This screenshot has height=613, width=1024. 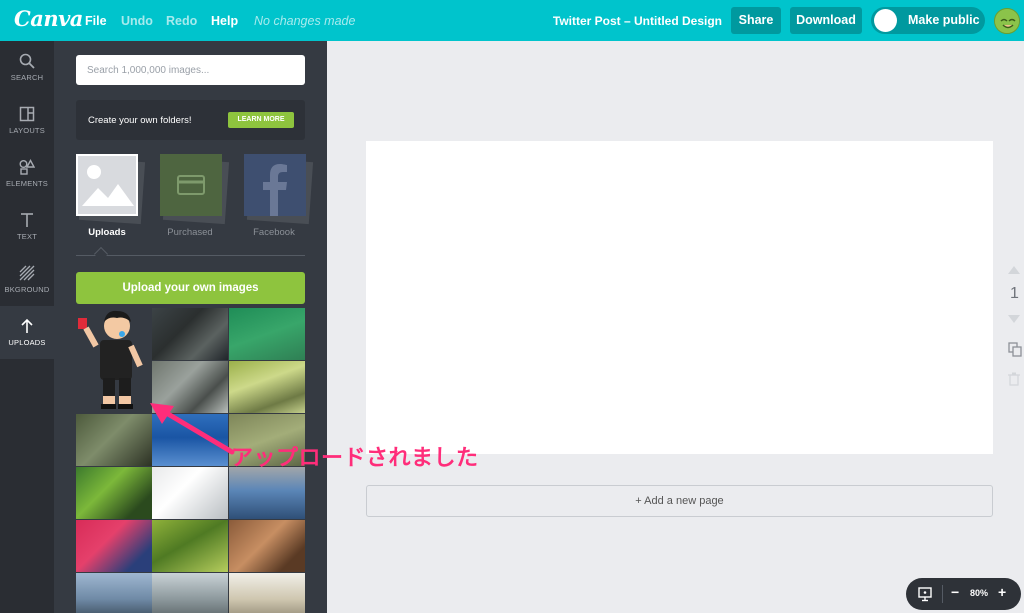 I want to click on design-title: Twitter Post – Untitled Design, so click(x=637, y=21).